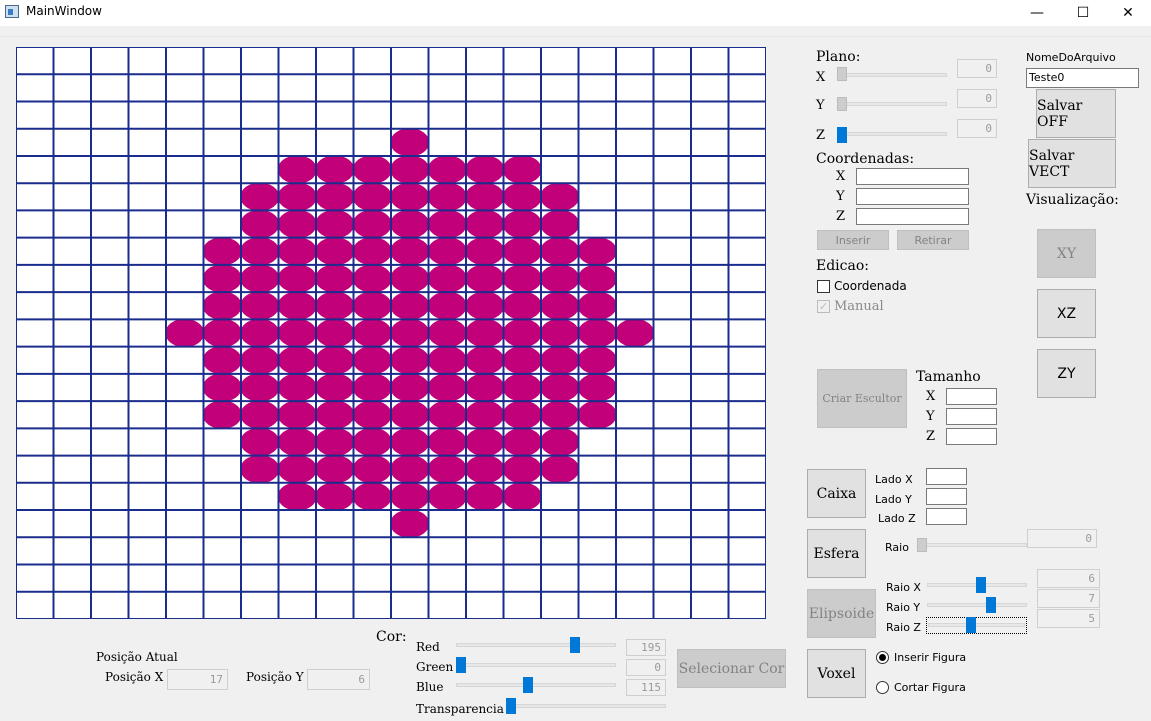 The height and width of the screenshot is (721, 1151). Describe the element at coordinates (1072, 163) in the screenshot. I see `salvar-vect-button: Salvar VECT` at that location.